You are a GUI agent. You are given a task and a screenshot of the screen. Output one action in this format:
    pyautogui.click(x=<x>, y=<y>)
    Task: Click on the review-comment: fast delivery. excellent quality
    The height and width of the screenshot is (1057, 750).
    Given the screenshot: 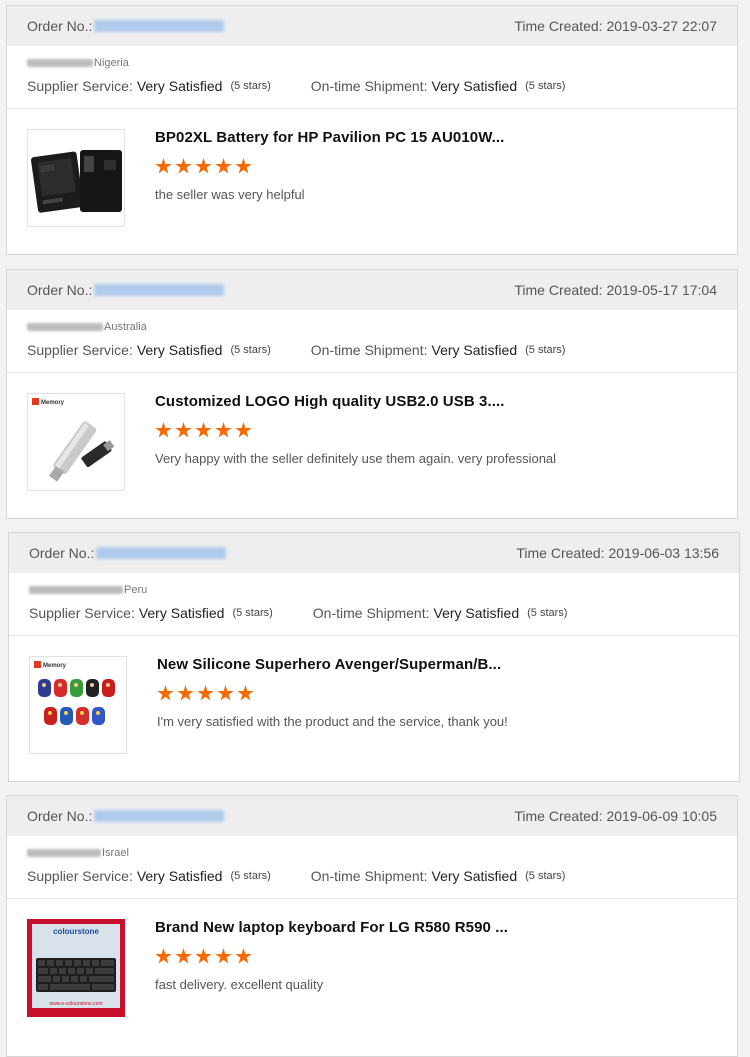 What is the action you would take?
    pyautogui.click(x=239, y=984)
    